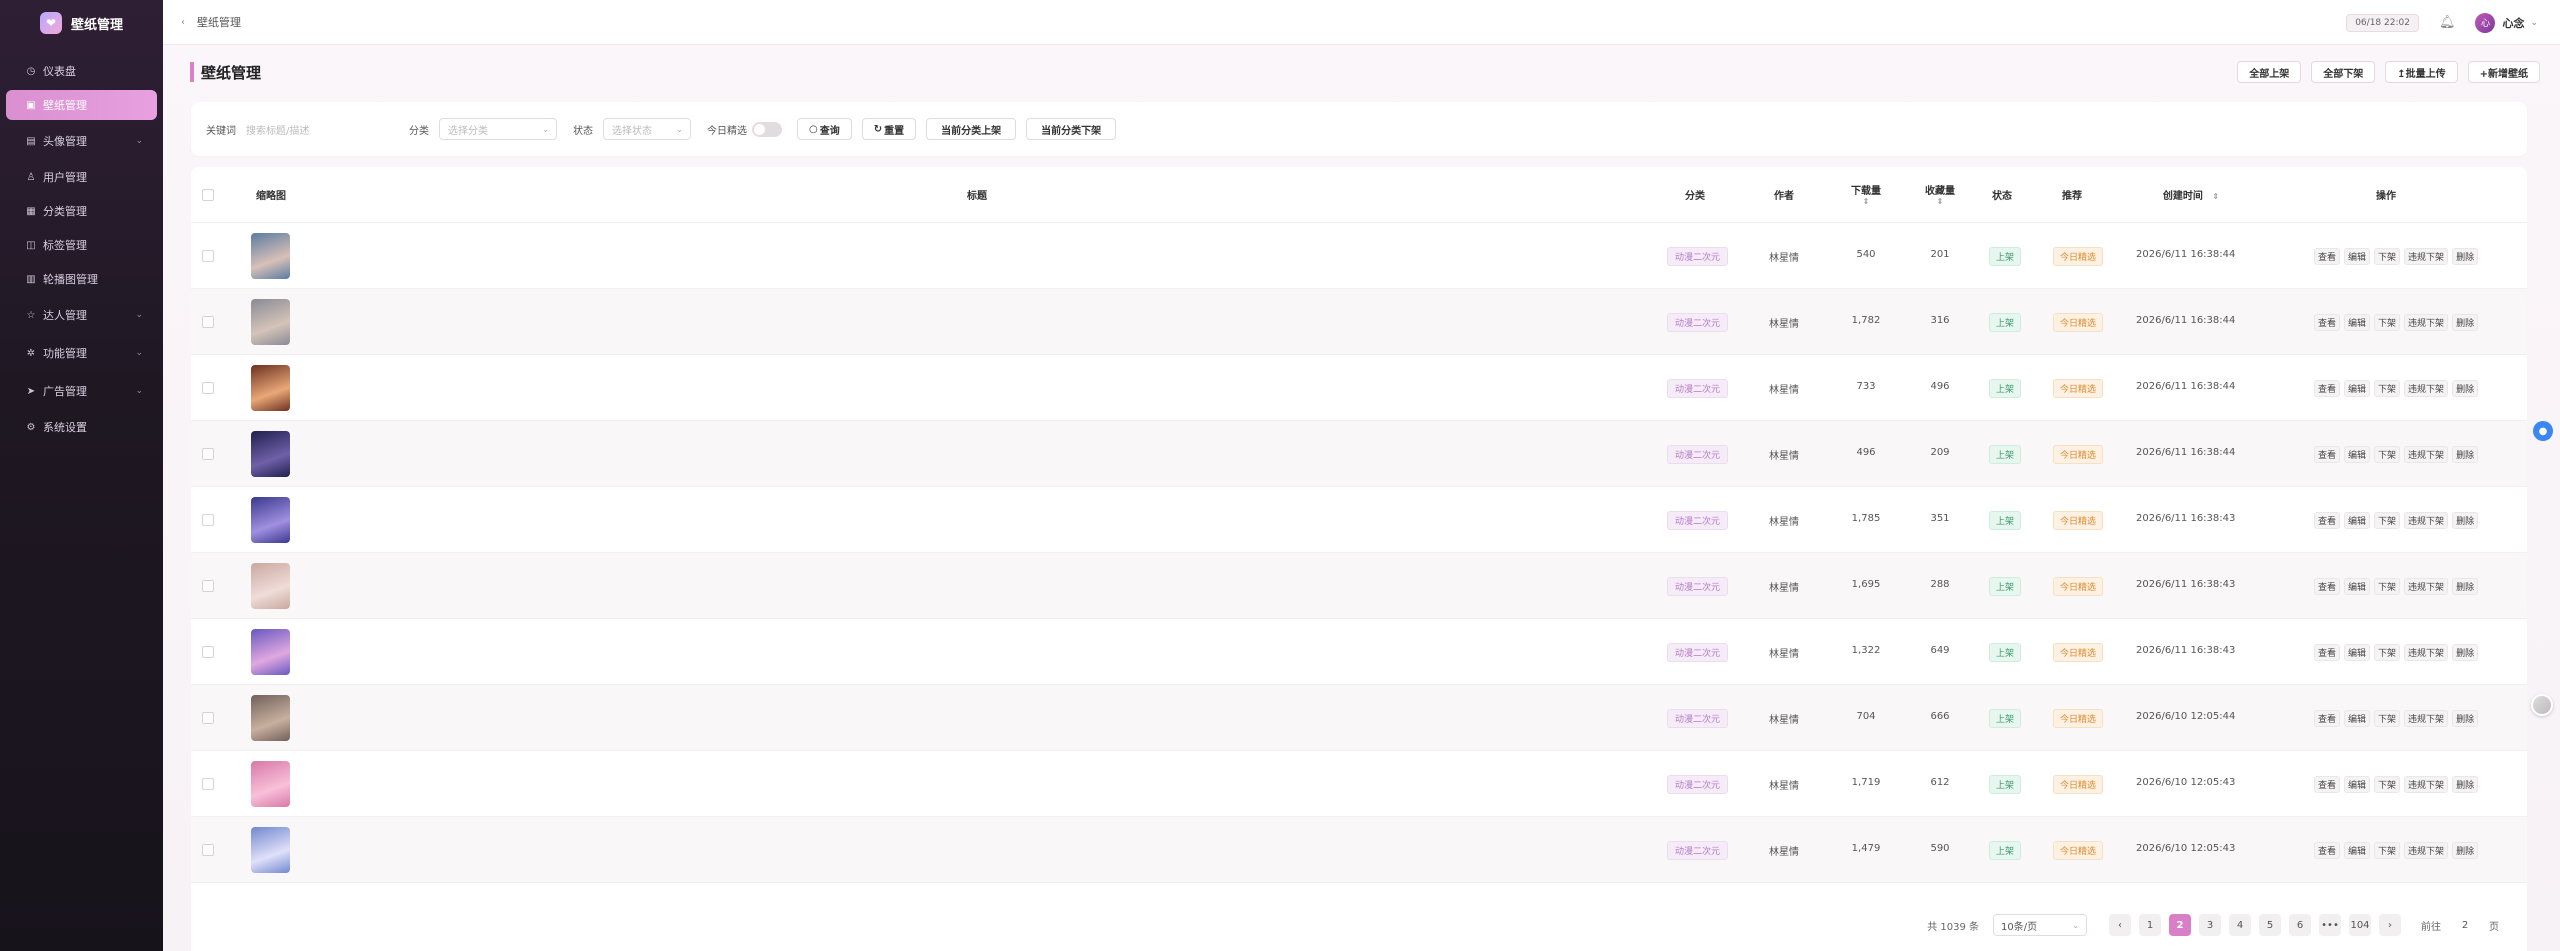 The image size is (2560, 951). Describe the element at coordinates (2269, 72) in the screenshot. I see `all-up-button: 全部上架` at that location.